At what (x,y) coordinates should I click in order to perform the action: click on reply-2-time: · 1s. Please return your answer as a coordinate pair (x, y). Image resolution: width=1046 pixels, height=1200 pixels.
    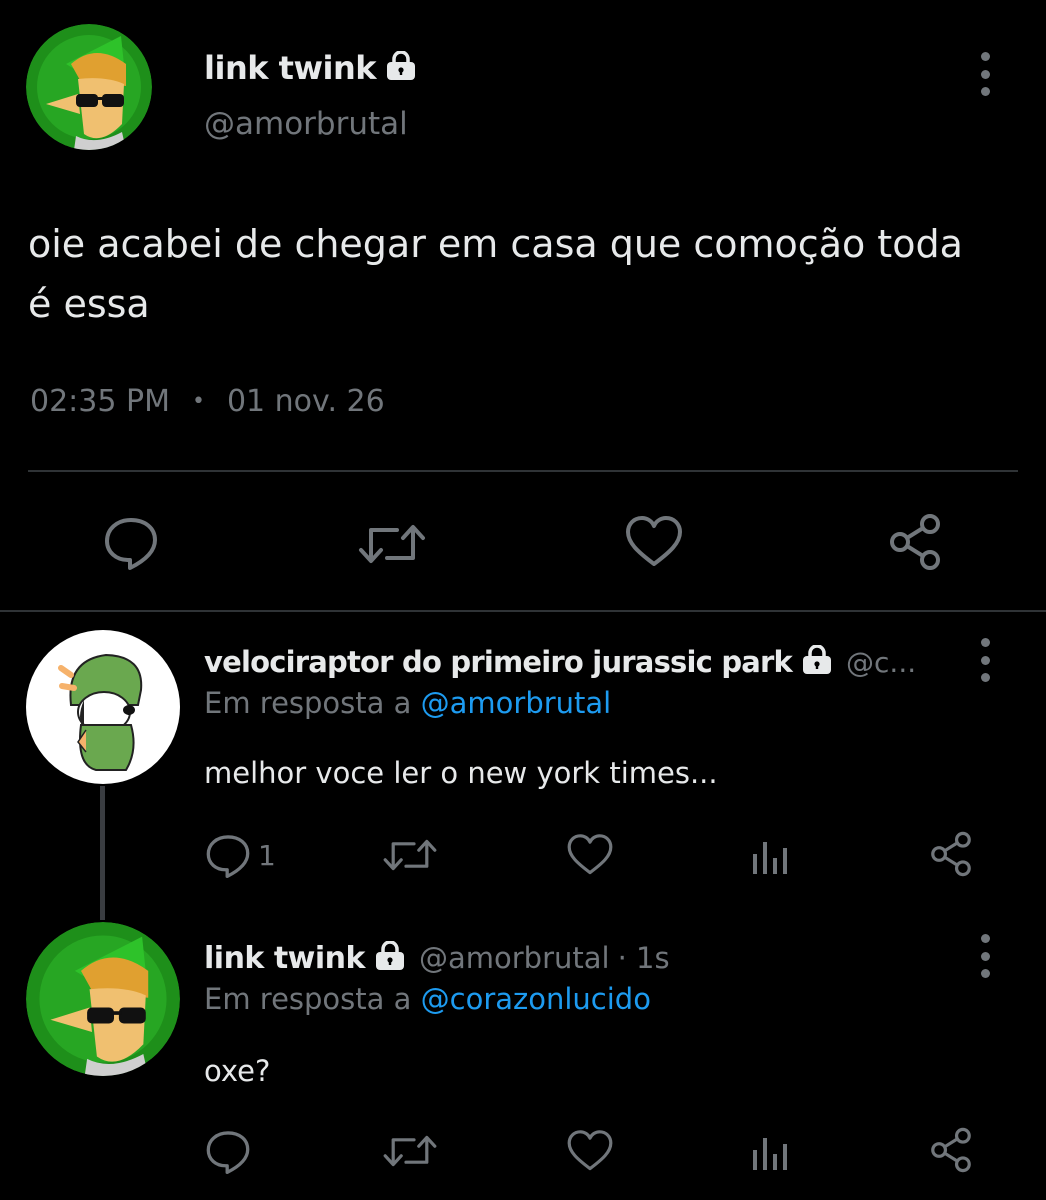
    Looking at the image, I should click on (644, 958).